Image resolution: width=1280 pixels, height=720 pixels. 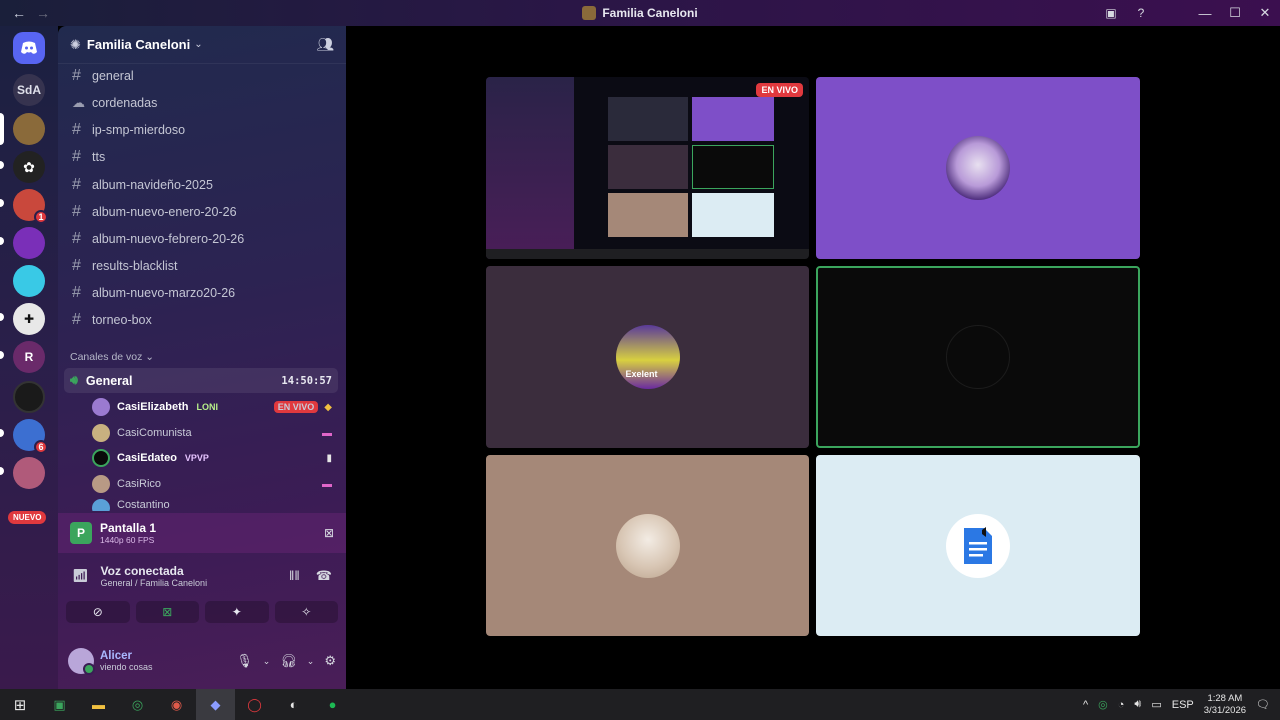 What do you see at coordinates (203, 157) in the screenshot?
I see `channel-tts: # tts` at bounding box center [203, 157].